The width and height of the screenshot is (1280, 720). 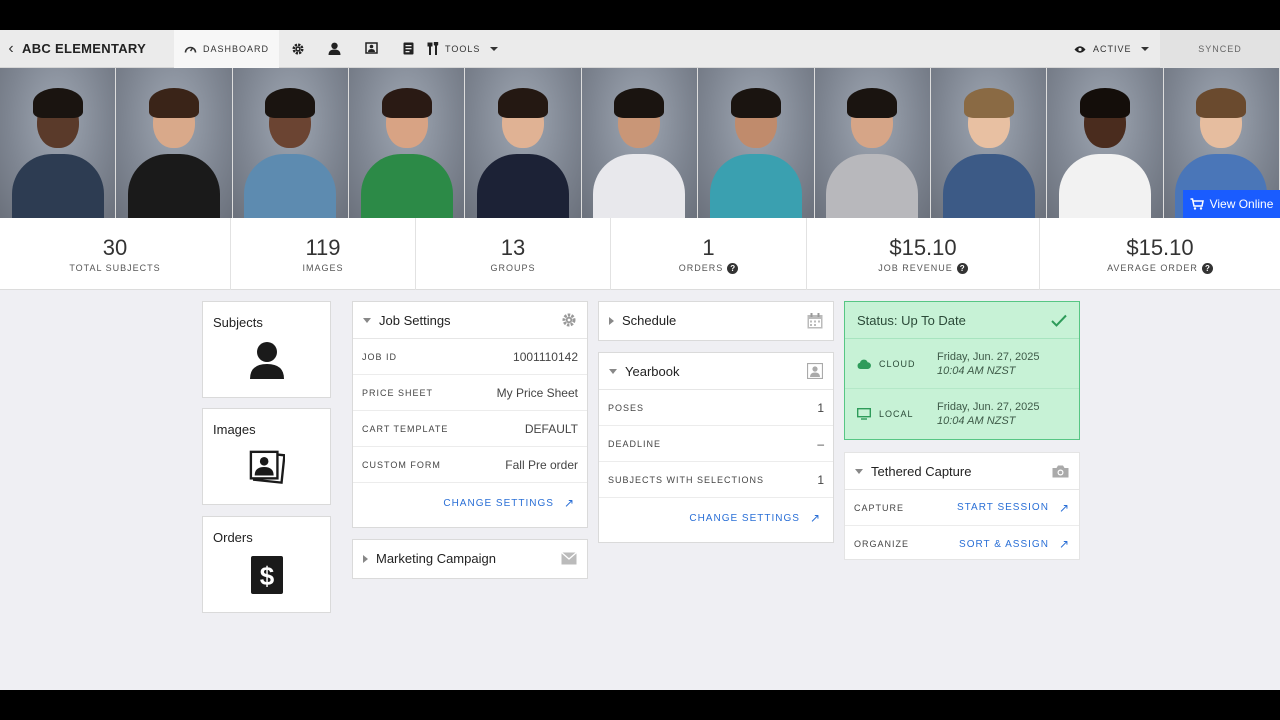 I want to click on job-change-settings-link: CHANGE SETTINGS ↗, so click(x=470, y=503).